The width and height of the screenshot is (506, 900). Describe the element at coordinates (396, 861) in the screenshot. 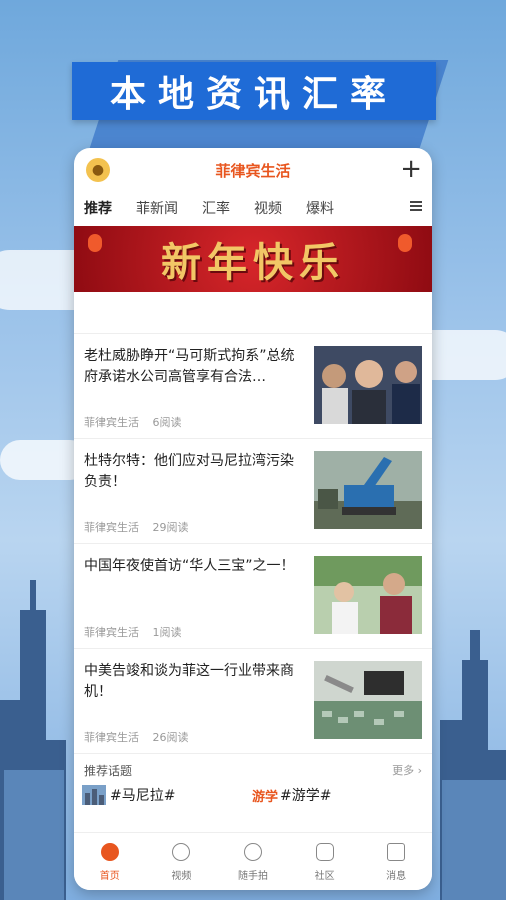

I see `nav-messages: 消息` at that location.